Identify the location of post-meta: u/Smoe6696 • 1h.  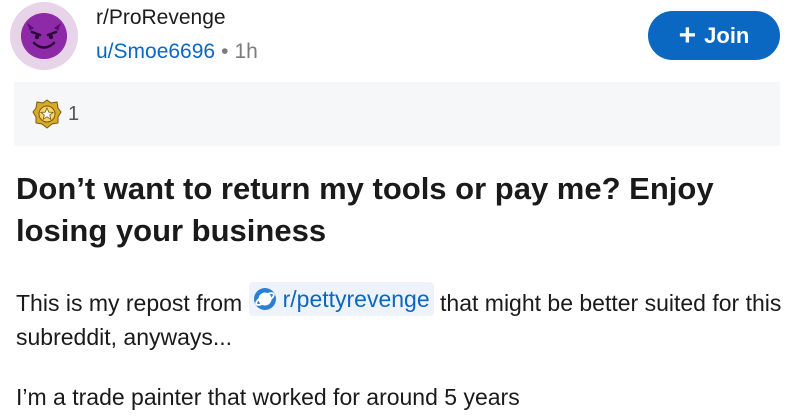
(177, 52).